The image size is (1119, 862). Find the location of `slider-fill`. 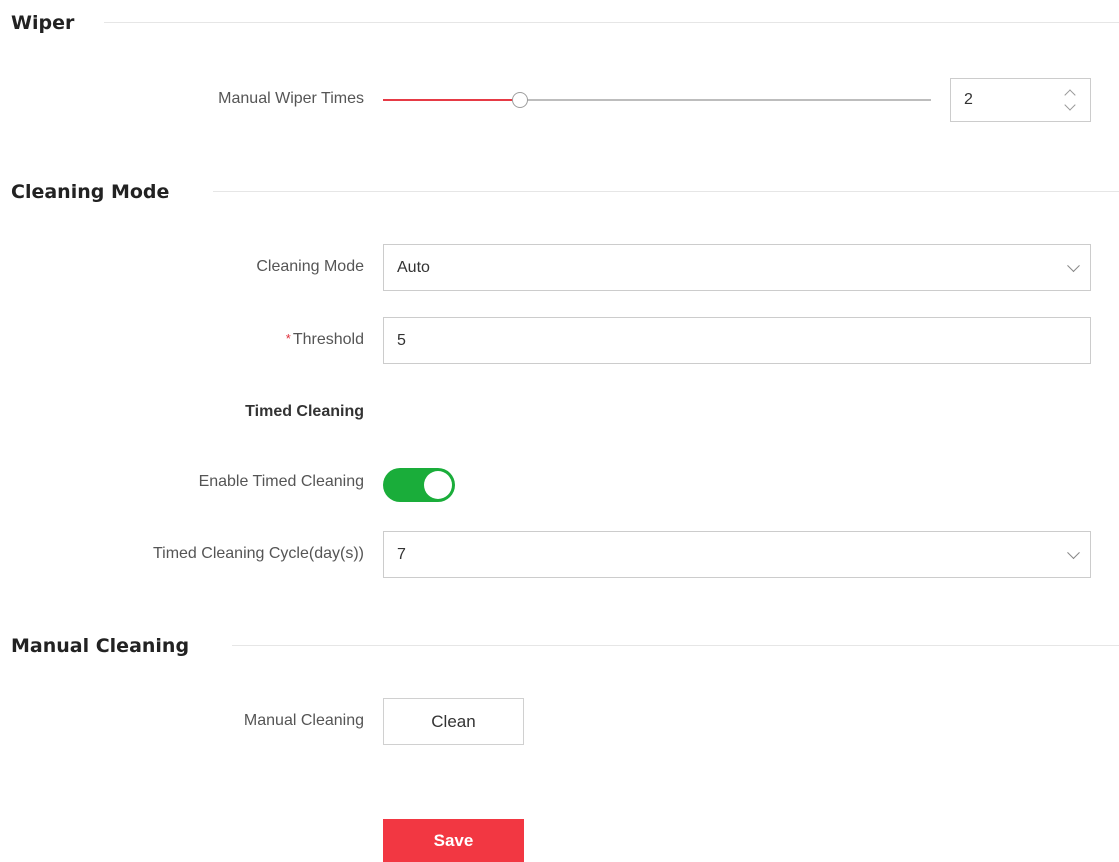

slider-fill is located at coordinates (451, 100).